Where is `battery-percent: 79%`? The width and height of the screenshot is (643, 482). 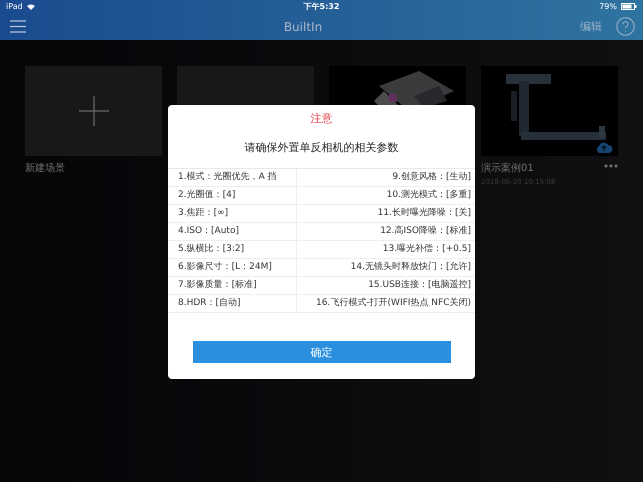 battery-percent: 79% is located at coordinates (608, 6).